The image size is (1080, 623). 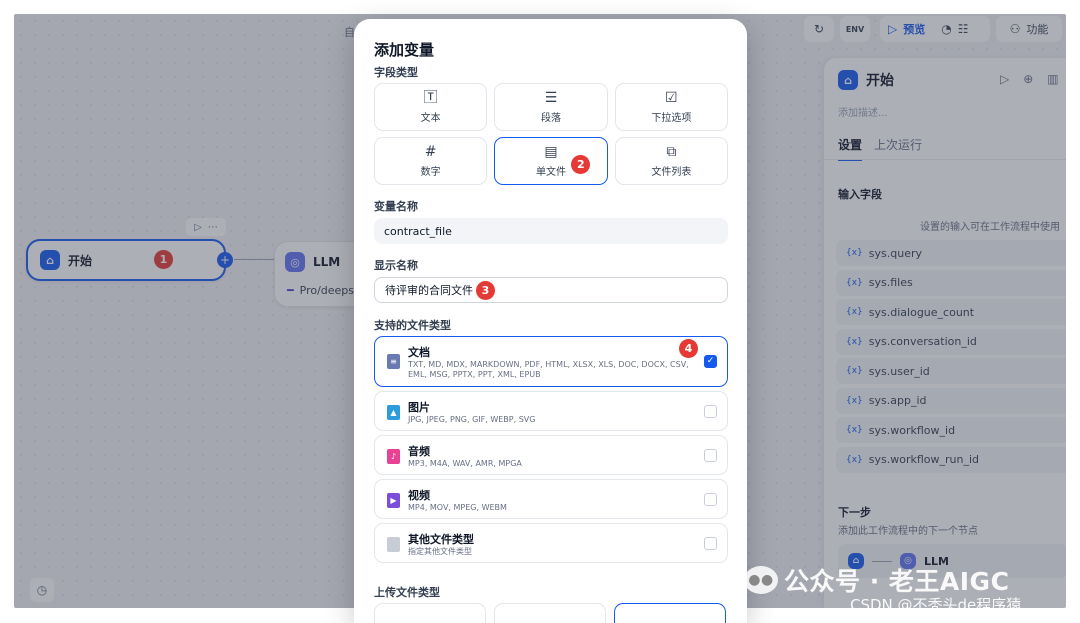 What do you see at coordinates (710, 411) in the screenshot?
I see `image-checkbox` at bounding box center [710, 411].